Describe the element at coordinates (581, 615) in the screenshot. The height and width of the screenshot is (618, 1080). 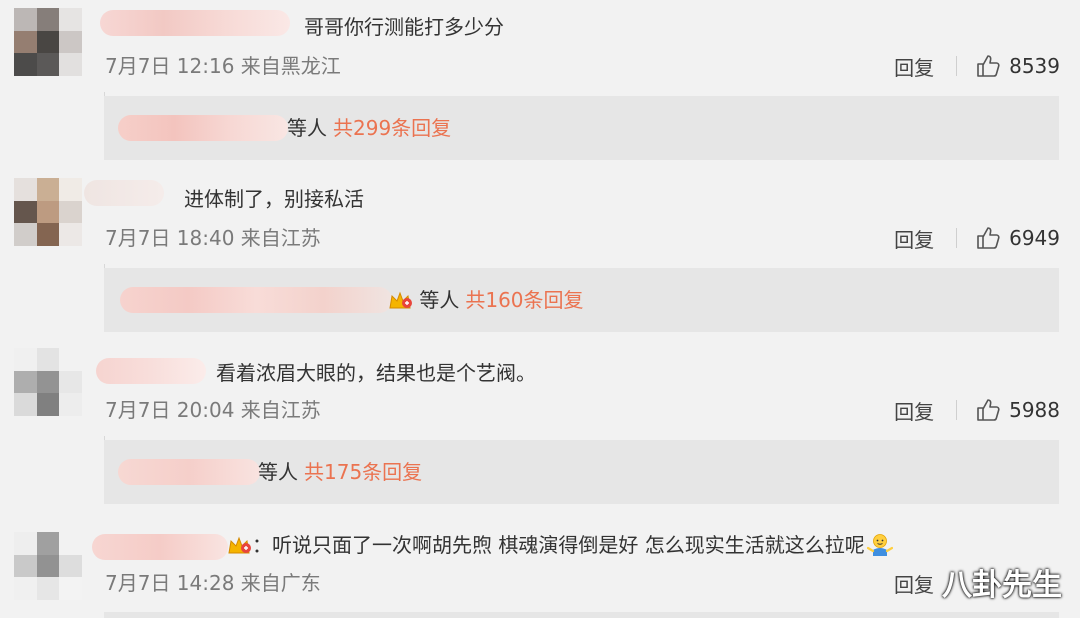
I see `reply-summary-edge` at that location.